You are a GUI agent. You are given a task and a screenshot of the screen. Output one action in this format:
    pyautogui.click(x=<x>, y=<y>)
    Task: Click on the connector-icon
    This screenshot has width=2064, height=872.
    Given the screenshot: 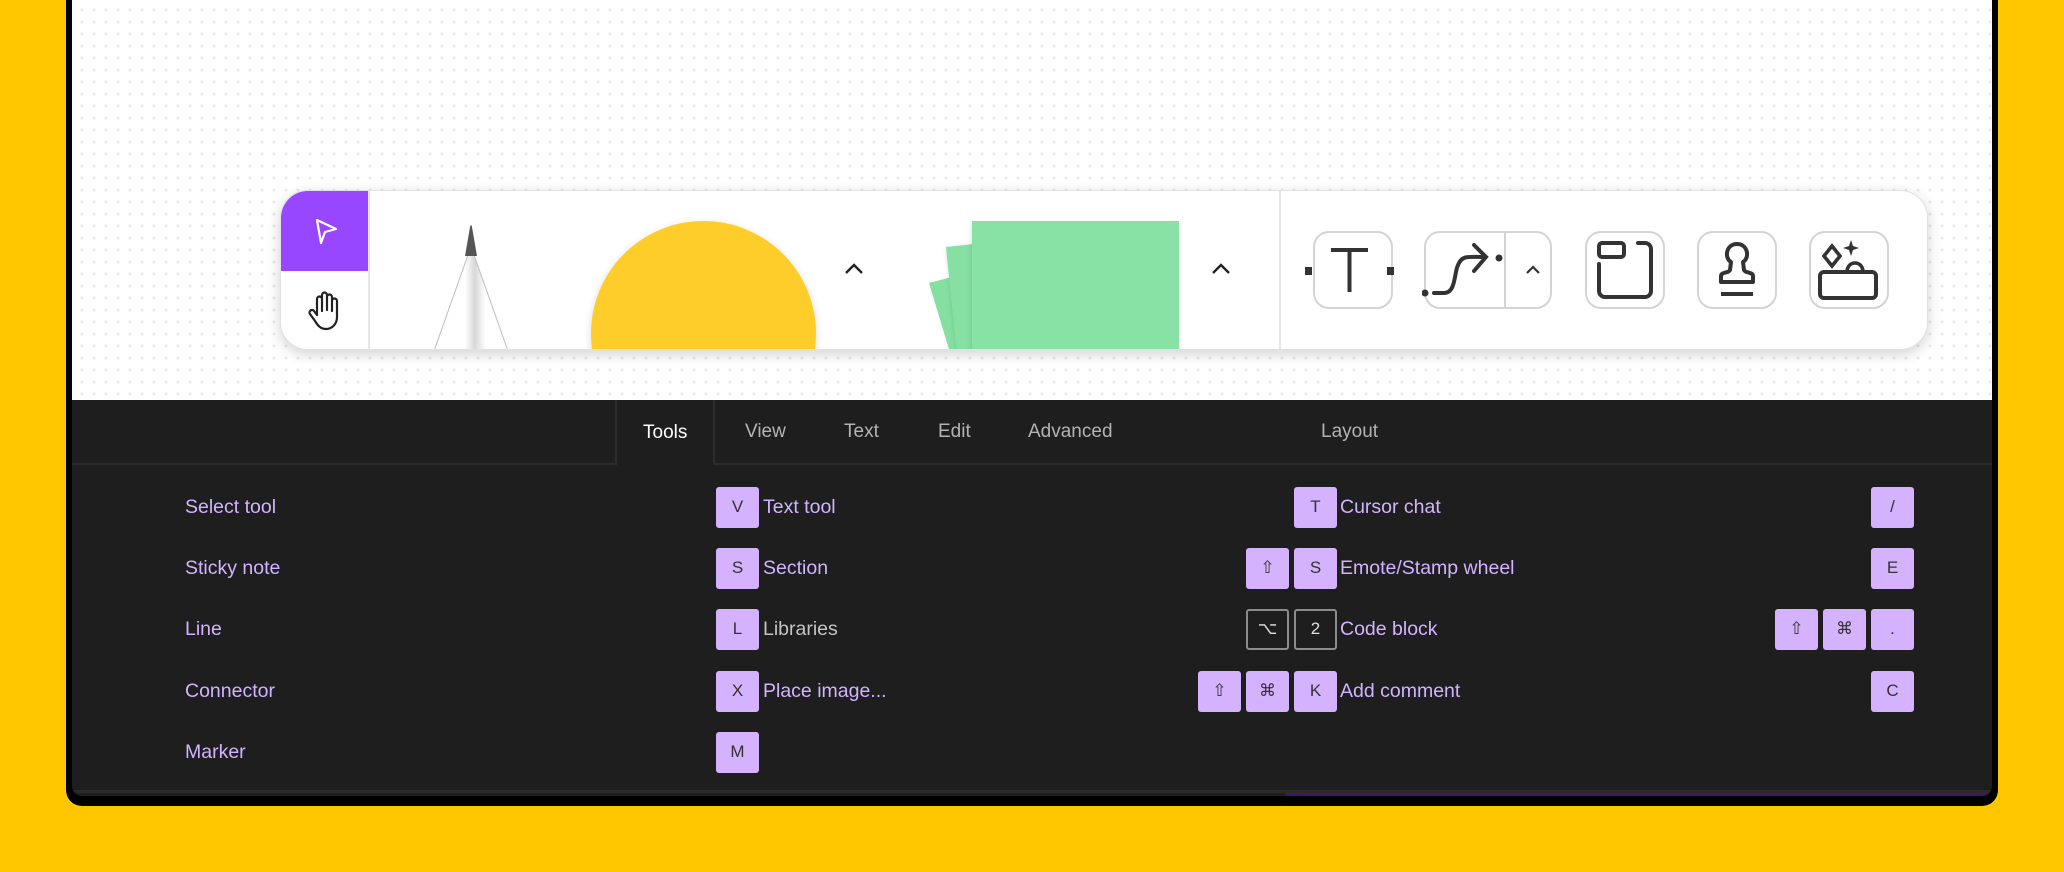 What is the action you would take?
    pyautogui.click(x=1462, y=270)
    